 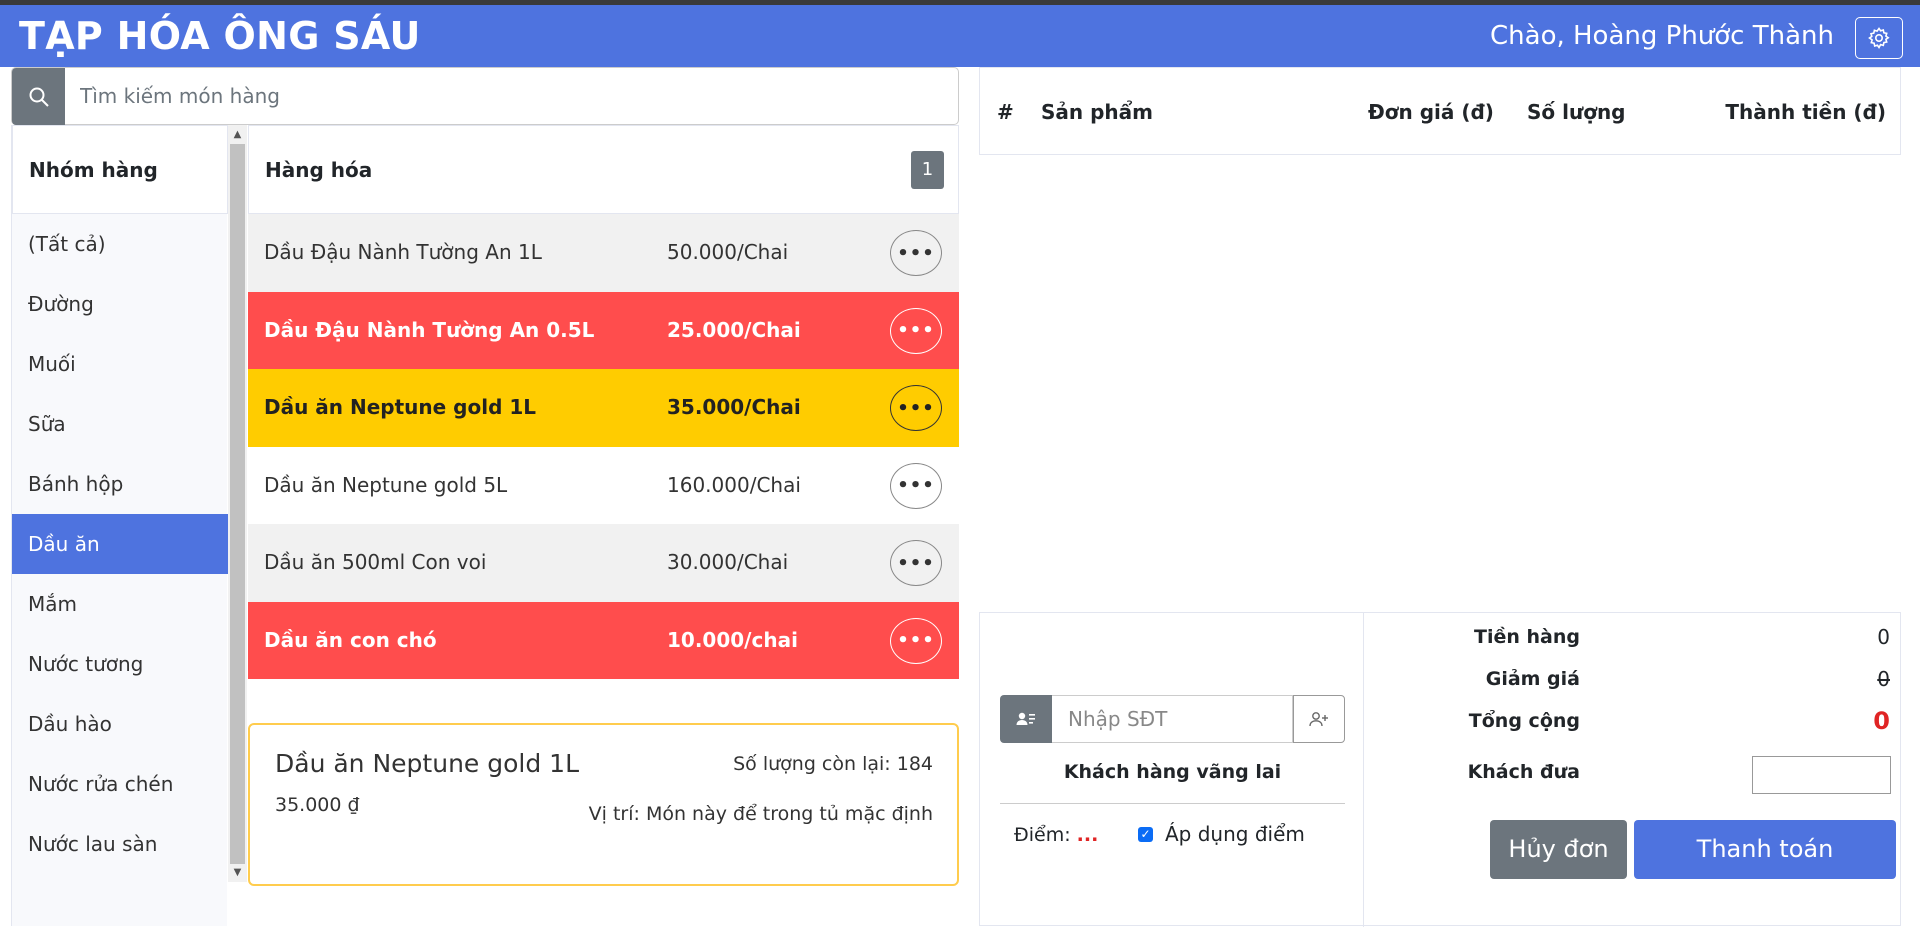 I want to click on product-price: 50.000/Chai, so click(x=728, y=252).